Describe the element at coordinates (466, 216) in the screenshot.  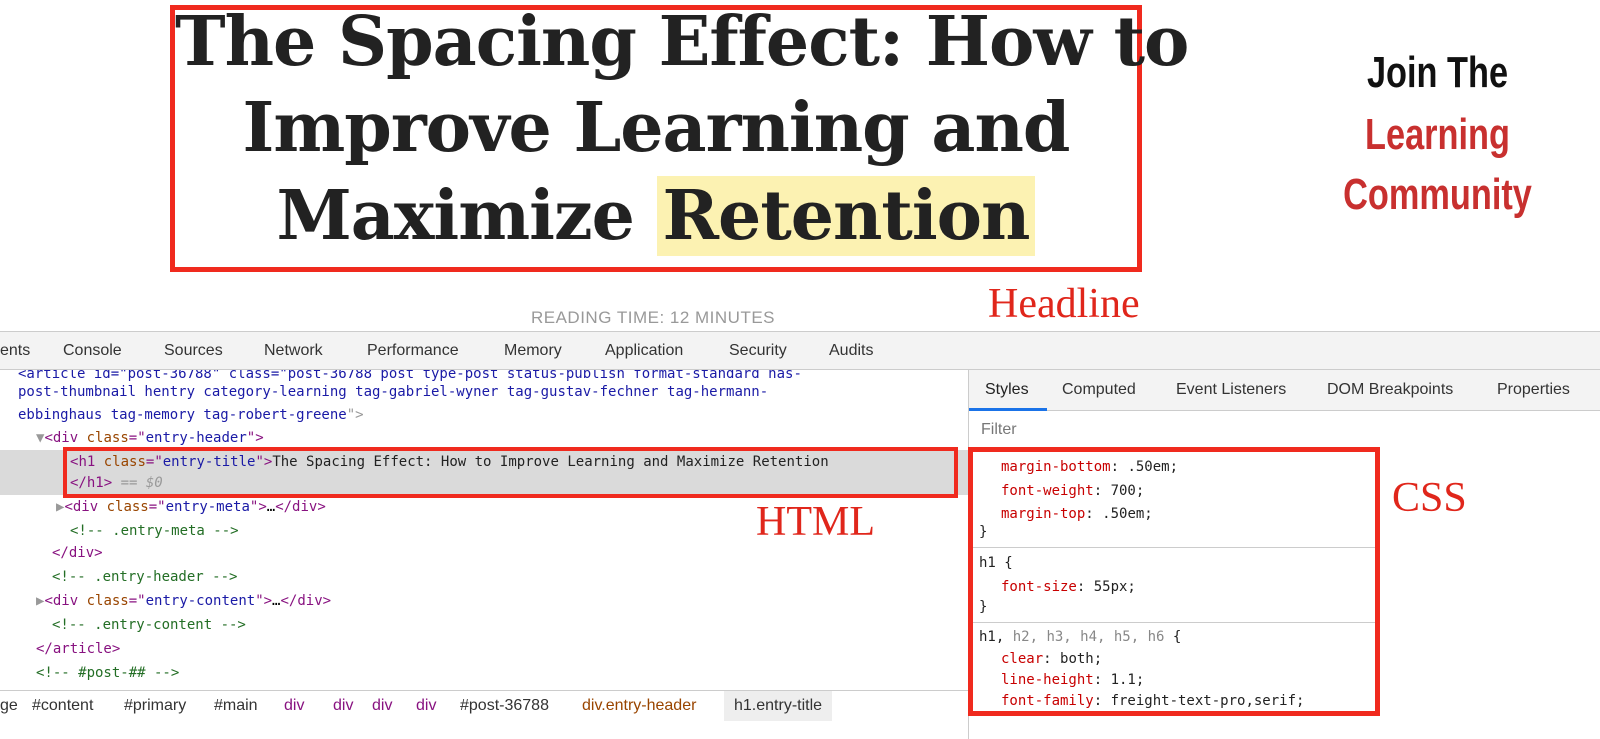
I see `headline-line-3-text: Maximize` at that location.